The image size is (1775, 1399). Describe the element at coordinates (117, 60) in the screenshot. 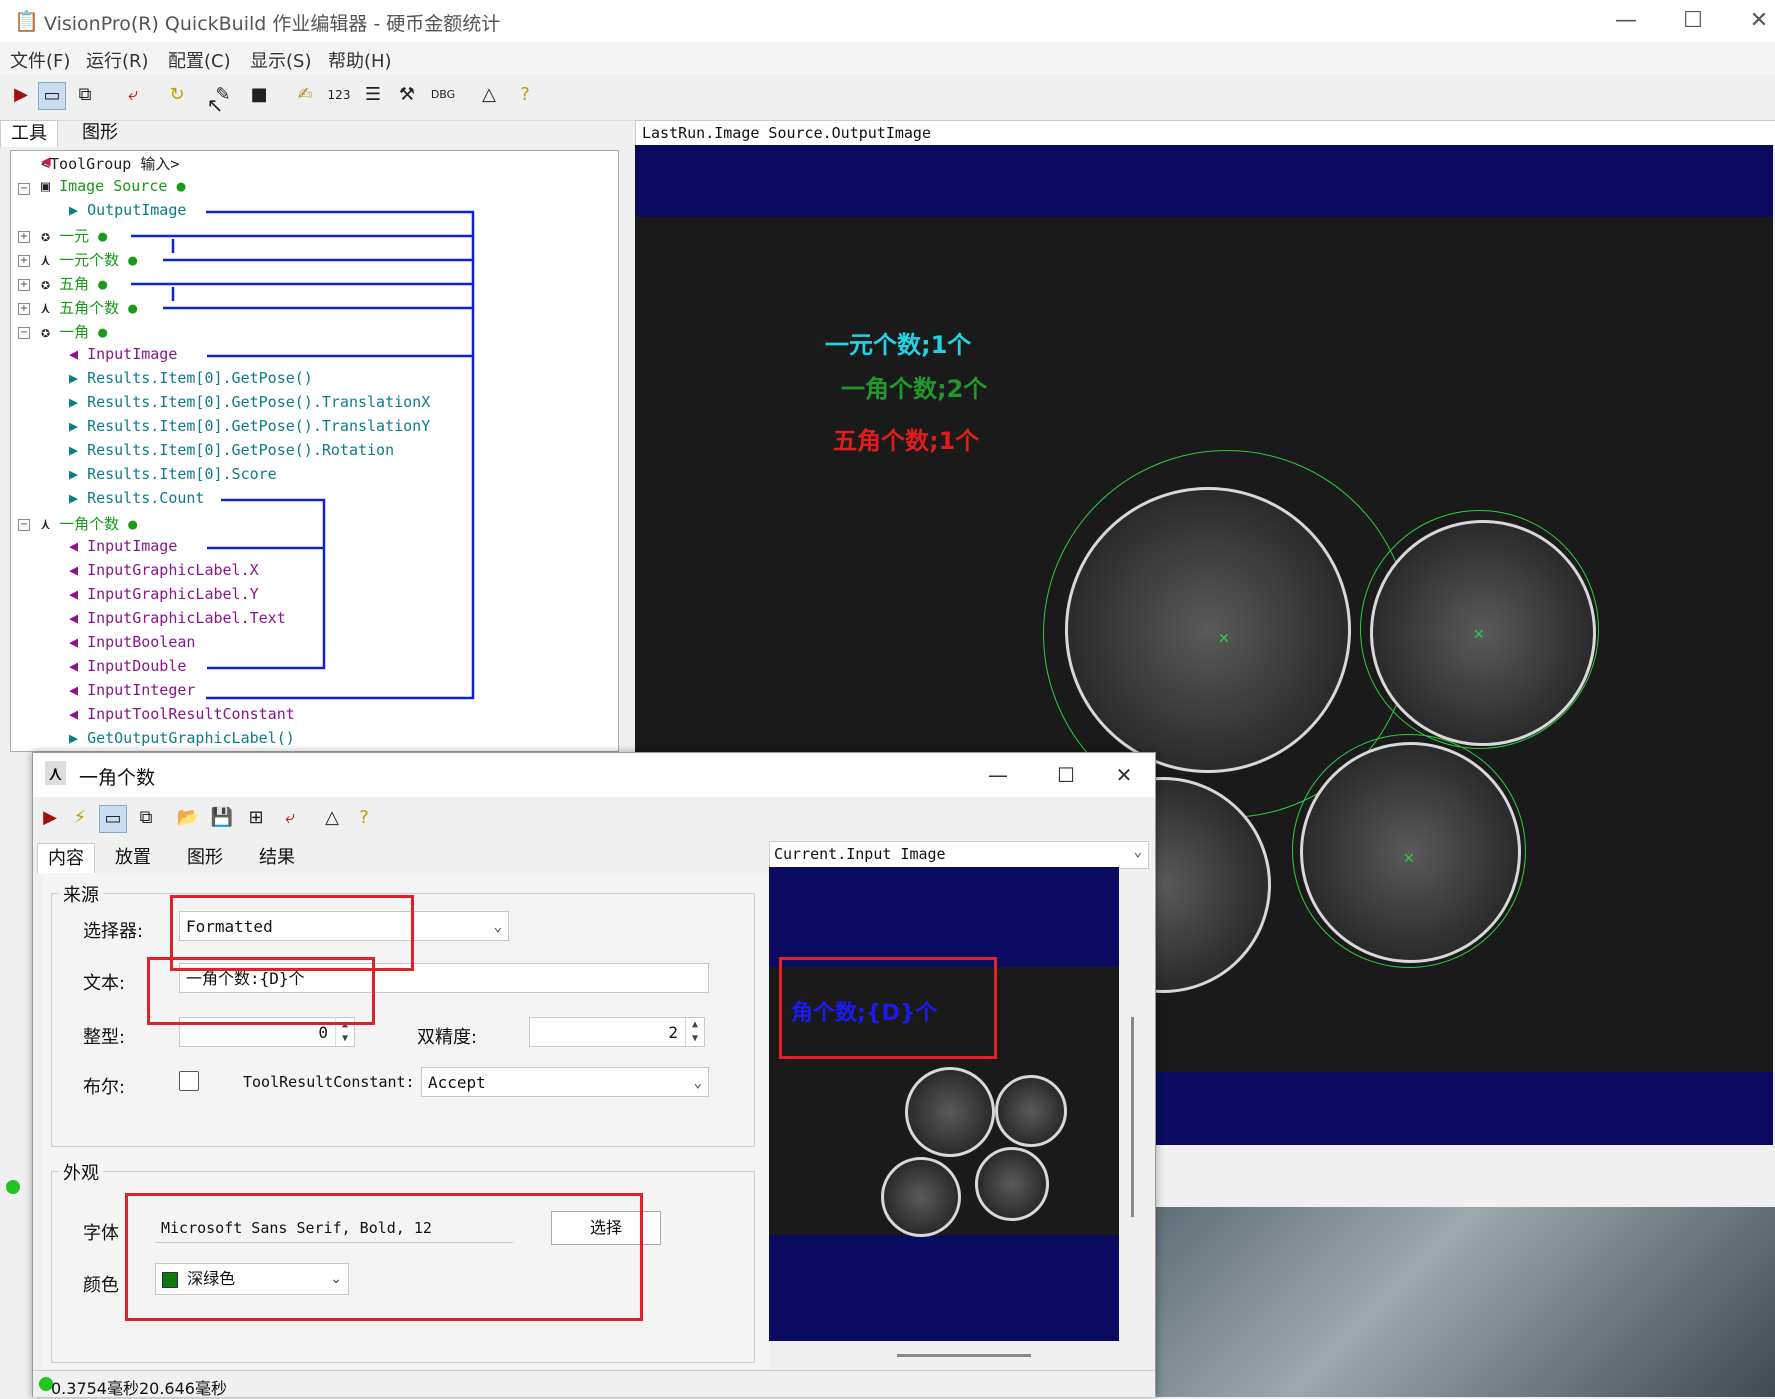

I see `menu-run: 运行(R)` at that location.